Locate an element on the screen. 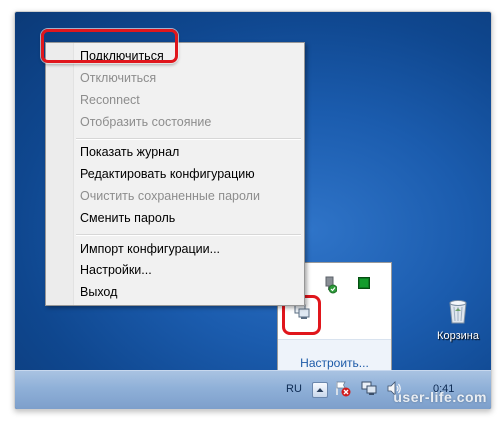  menu-item-clear-passwords: Очистить сохраненные пароли is located at coordinates (170, 196).